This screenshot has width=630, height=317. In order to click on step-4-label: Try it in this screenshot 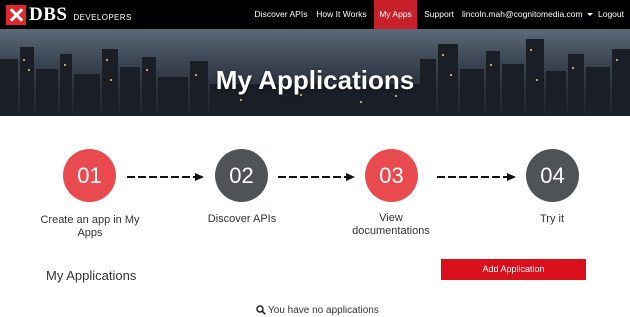, I will do `click(552, 219)`.